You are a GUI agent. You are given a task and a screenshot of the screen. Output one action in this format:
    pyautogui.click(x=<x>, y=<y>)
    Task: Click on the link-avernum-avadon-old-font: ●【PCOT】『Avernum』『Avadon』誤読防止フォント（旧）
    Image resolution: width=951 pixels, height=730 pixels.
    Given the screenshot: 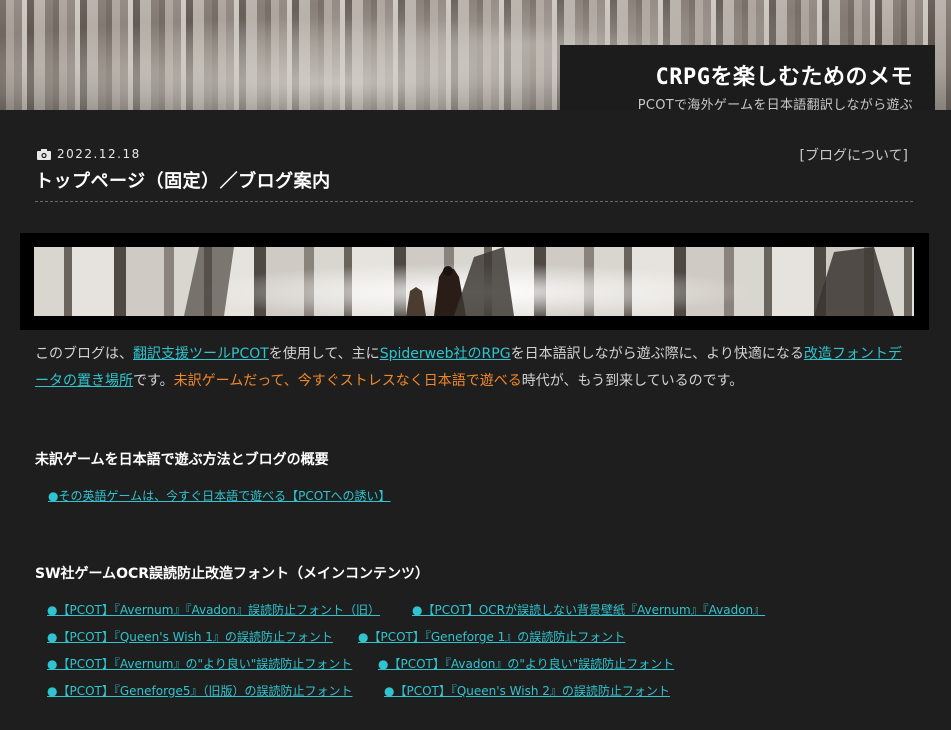 What is the action you would take?
    pyautogui.click(x=213, y=609)
    